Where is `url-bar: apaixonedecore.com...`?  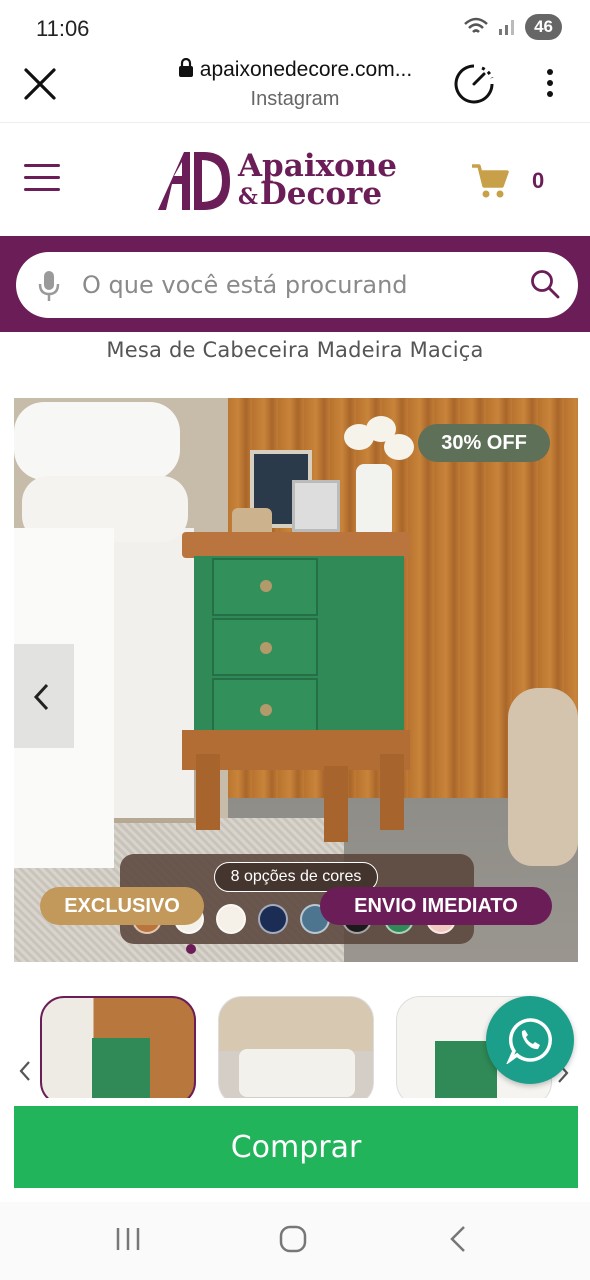 url-bar: apaixonedecore.com... is located at coordinates (295, 70).